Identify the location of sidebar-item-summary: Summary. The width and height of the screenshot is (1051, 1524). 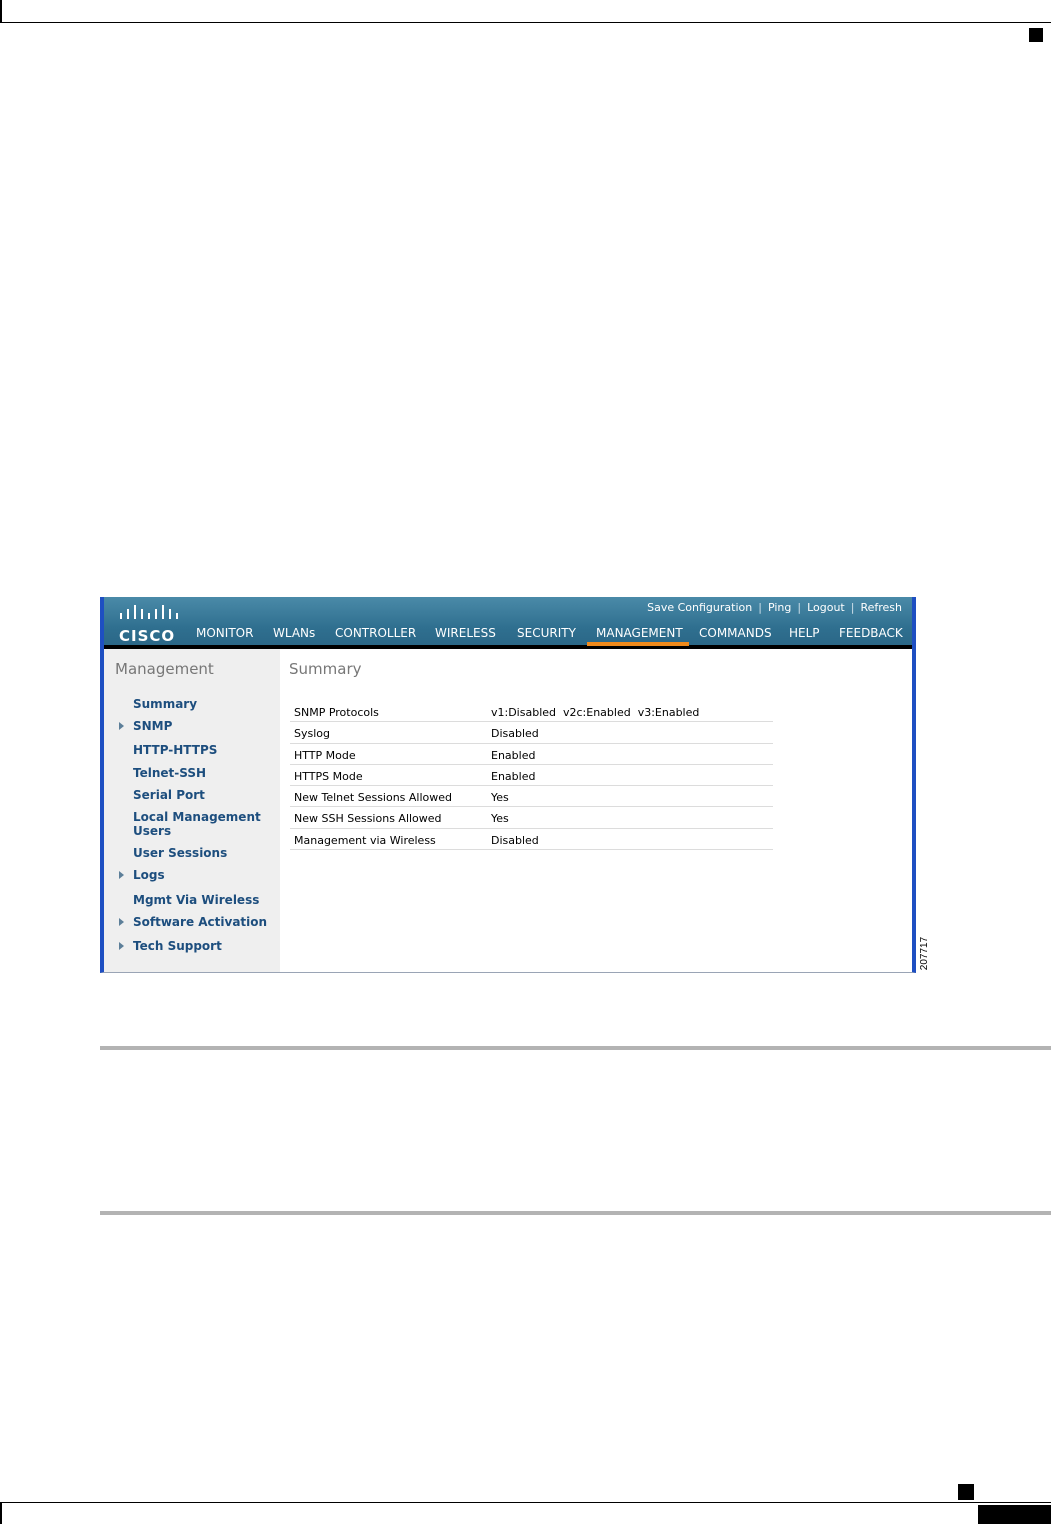
(165, 704).